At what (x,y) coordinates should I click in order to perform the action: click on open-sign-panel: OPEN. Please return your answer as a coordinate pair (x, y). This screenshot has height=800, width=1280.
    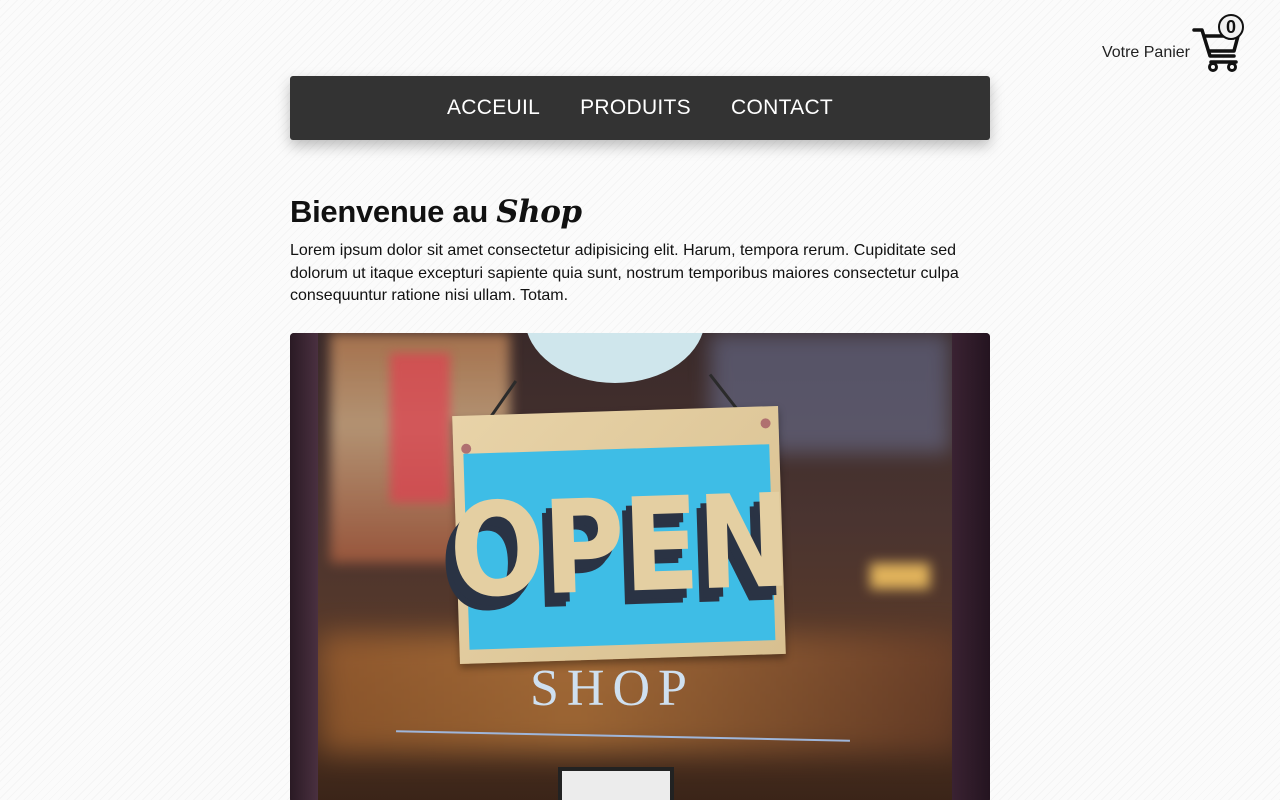
    Looking at the image, I should click on (619, 547).